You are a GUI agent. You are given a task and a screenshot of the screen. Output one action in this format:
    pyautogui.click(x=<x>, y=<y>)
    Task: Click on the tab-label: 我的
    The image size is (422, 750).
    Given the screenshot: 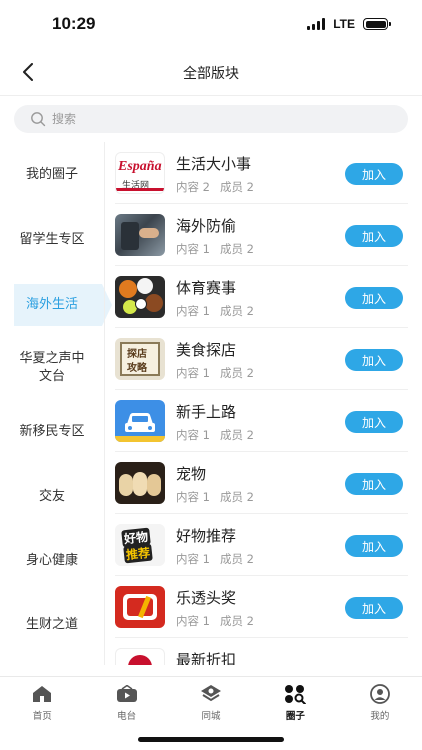 What is the action you would take?
    pyautogui.click(x=380, y=716)
    